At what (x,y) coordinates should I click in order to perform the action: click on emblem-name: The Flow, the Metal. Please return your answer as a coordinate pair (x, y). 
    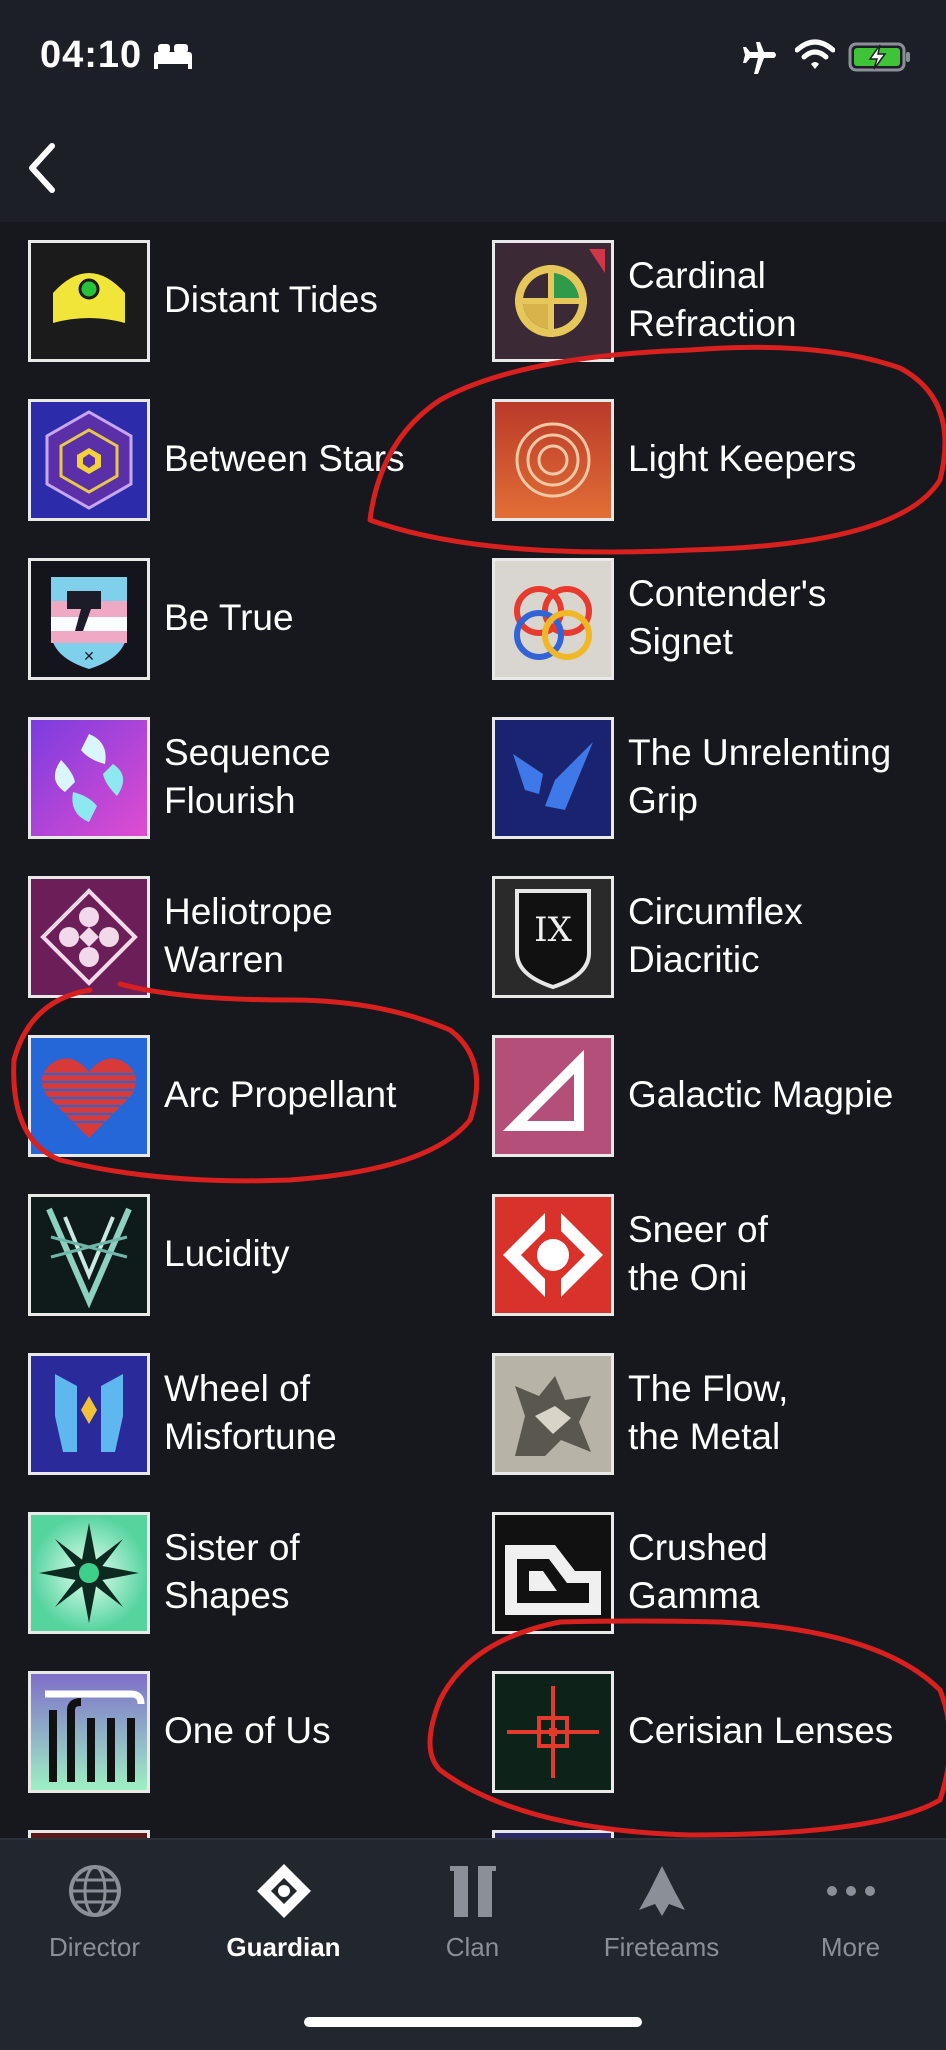
    Looking at the image, I should click on (708, 1412).